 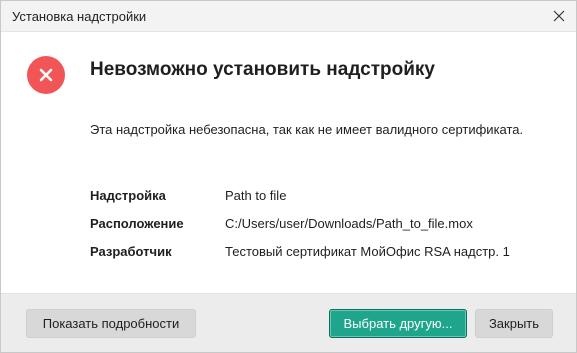 I want to click on detail-label-location: Расположение, so click(x=137, y=223).